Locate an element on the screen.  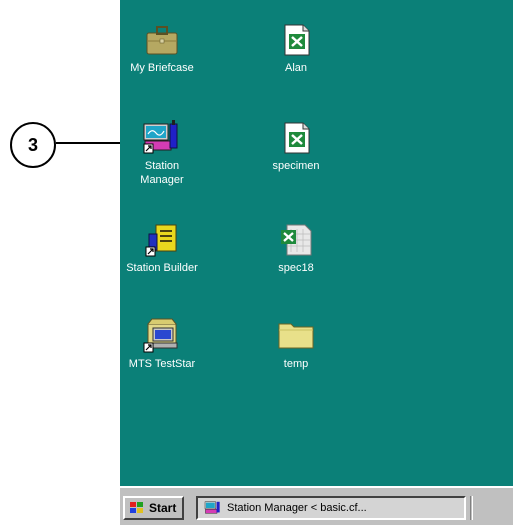
desktop-icon-label: Station Manager is located at coordinates (162, 173).